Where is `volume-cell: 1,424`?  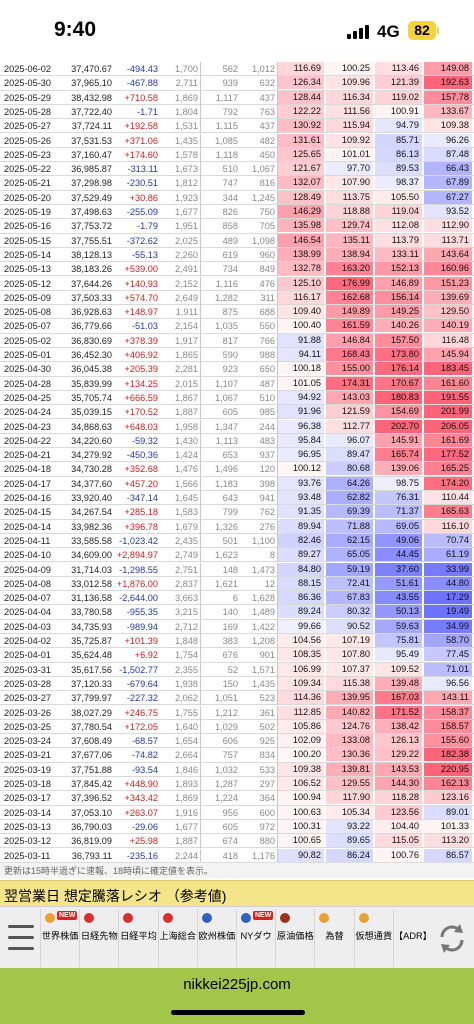 volume-cell: 1,424 is located at coordinates (186, 455).